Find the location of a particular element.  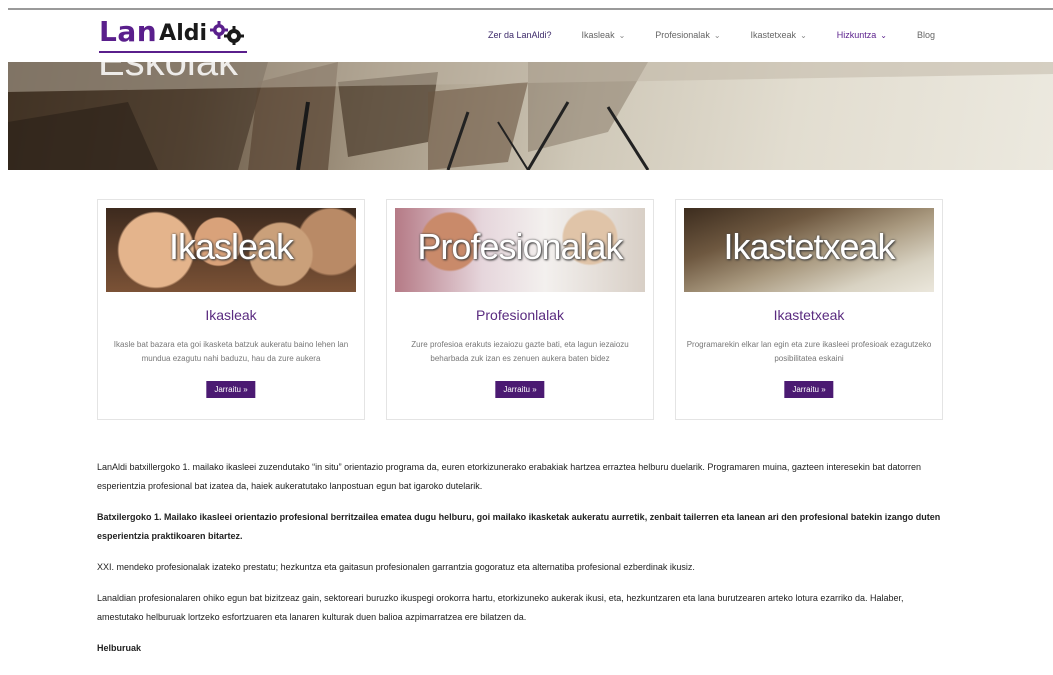

nav-item-ikasleak: Ikasleak ⌄ is located at coordinates (604, 35).